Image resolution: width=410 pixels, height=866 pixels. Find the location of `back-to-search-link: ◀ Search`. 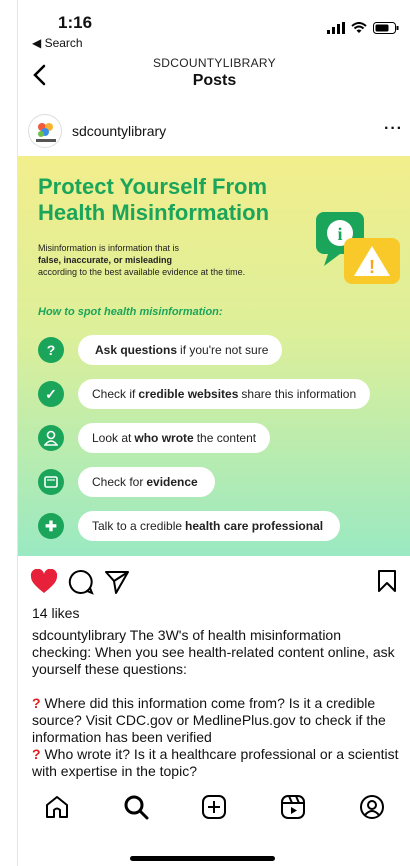

back-to-search-link: ◀ Search is located at coordinates (57, 43).